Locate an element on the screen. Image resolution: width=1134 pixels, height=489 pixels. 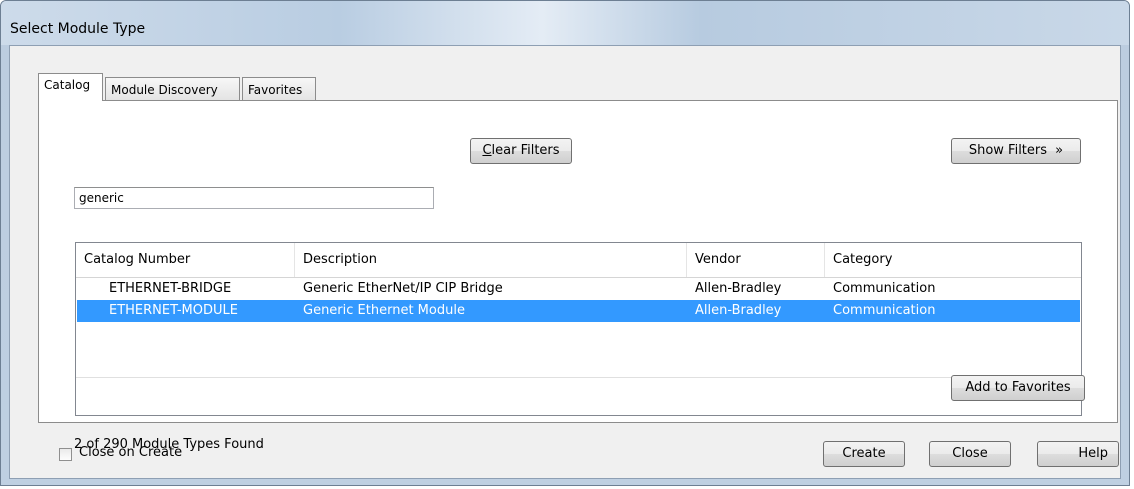
help-label: Help is located at coordinates (1093, 453).